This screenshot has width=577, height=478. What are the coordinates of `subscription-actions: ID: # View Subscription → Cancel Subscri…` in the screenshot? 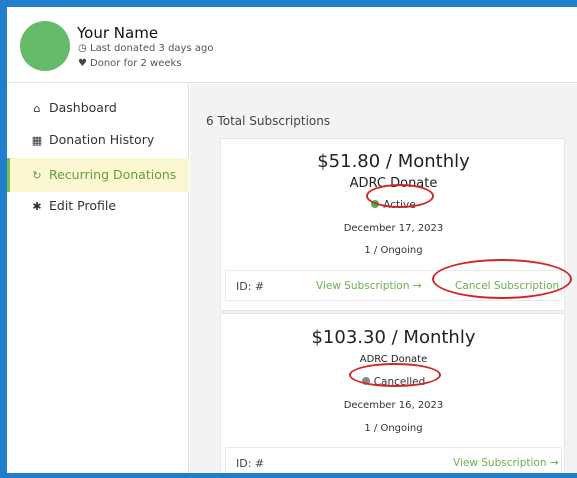 It's located at (393, 285).